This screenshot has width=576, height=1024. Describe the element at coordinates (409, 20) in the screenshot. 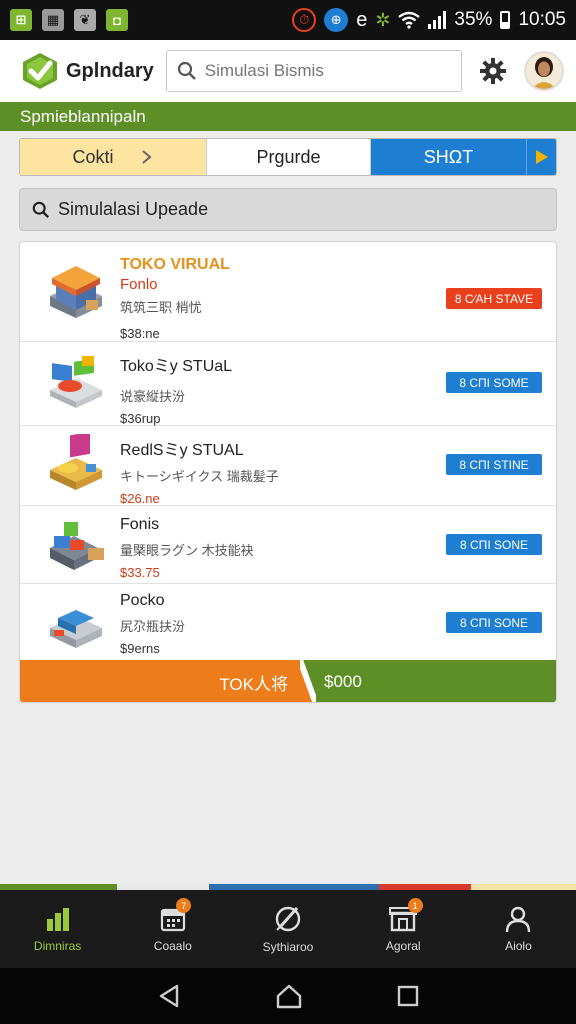

I see `wifi-icon` at that location.